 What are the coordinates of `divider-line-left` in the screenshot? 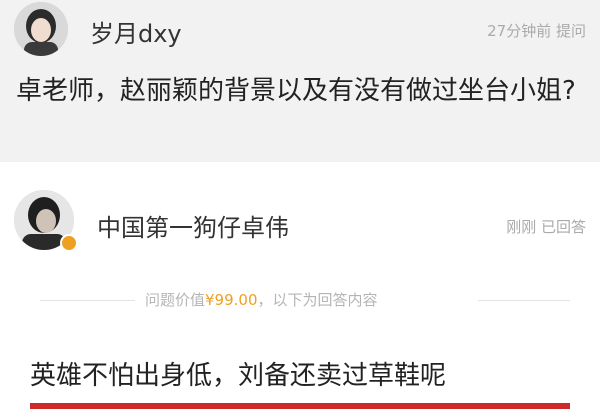 It's located at (87, 300).